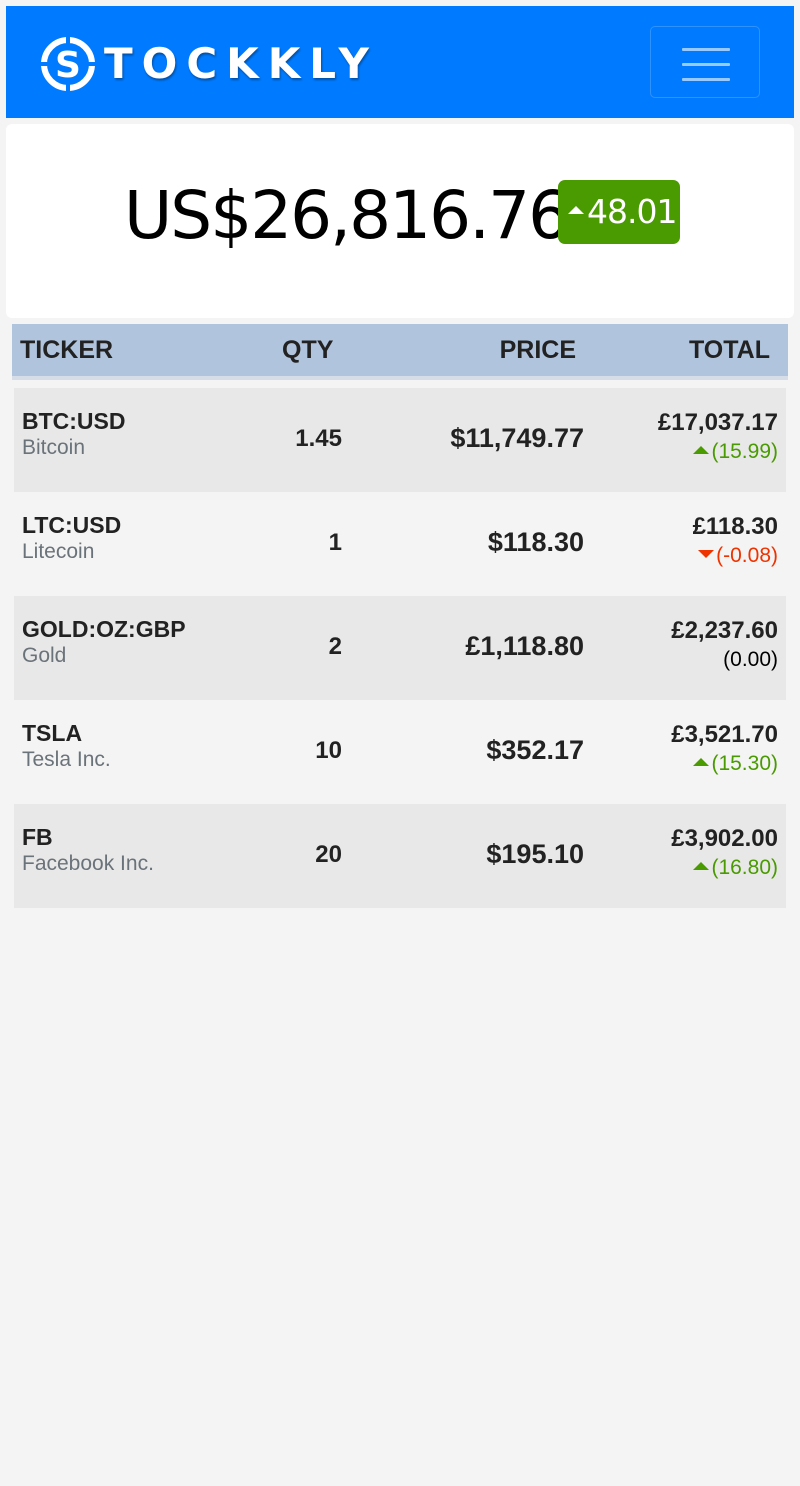 The image size is (800, 1486). I want to click on row-change: (15.30), so click(735, 764).